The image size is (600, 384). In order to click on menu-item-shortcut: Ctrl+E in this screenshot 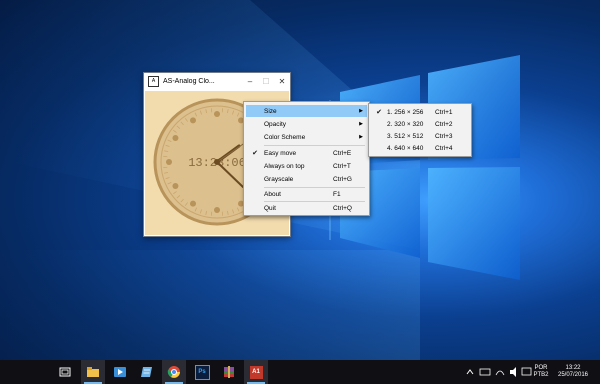, I will do `click(342, 153)`.